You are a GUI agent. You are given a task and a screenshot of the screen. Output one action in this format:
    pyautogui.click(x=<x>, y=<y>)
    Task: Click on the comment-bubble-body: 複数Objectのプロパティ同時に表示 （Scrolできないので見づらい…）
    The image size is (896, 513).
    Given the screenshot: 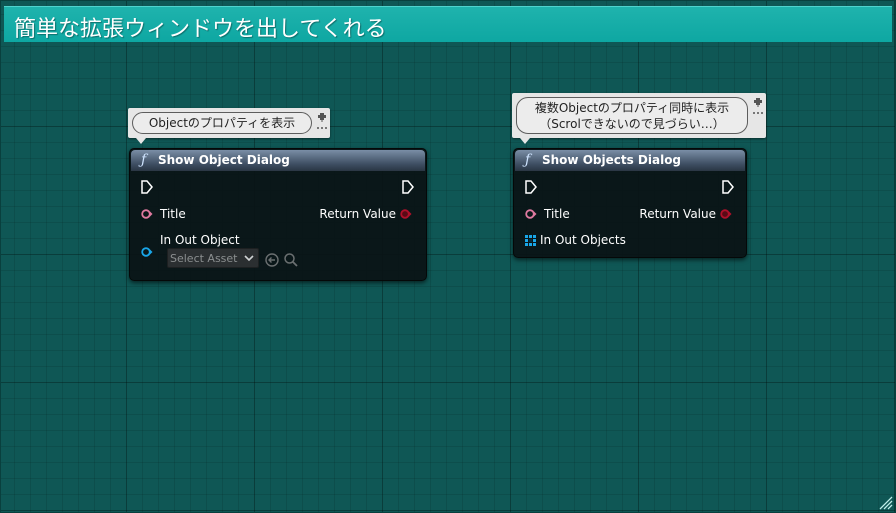 What is the action you would take?
    pyautogui.click(x=632, y=115)
    